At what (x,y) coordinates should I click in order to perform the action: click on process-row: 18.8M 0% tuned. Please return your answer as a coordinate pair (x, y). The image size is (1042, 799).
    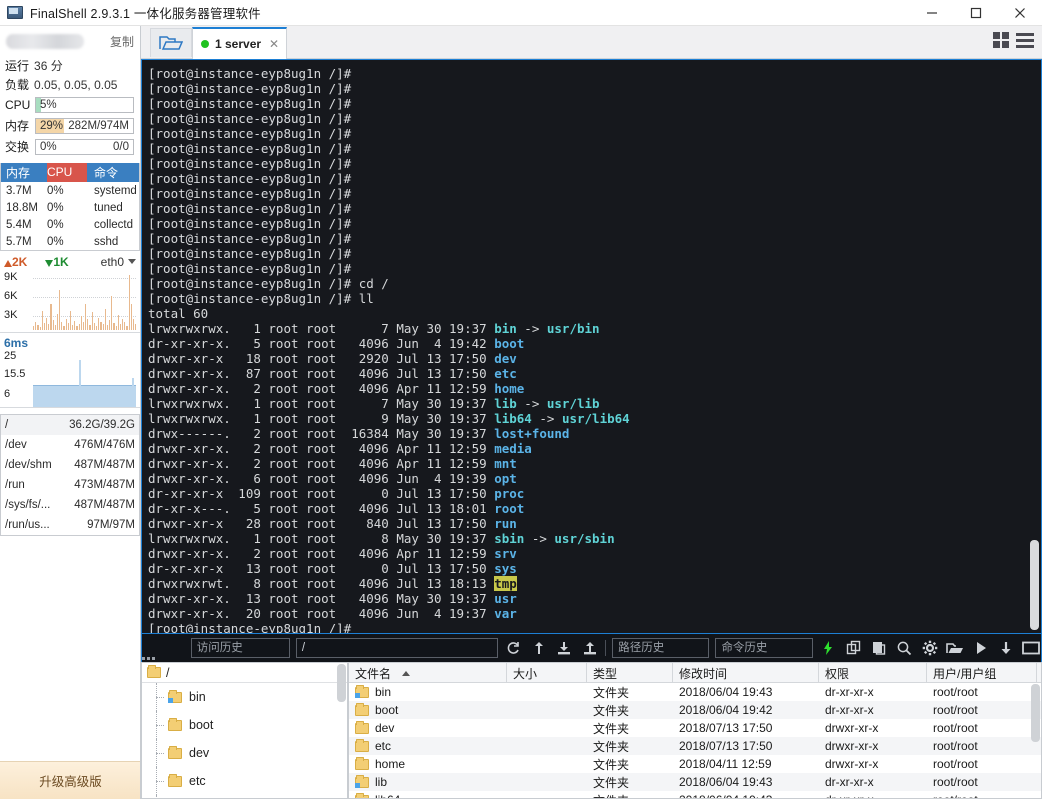
    Looking at the image, I should click on (70, 207).